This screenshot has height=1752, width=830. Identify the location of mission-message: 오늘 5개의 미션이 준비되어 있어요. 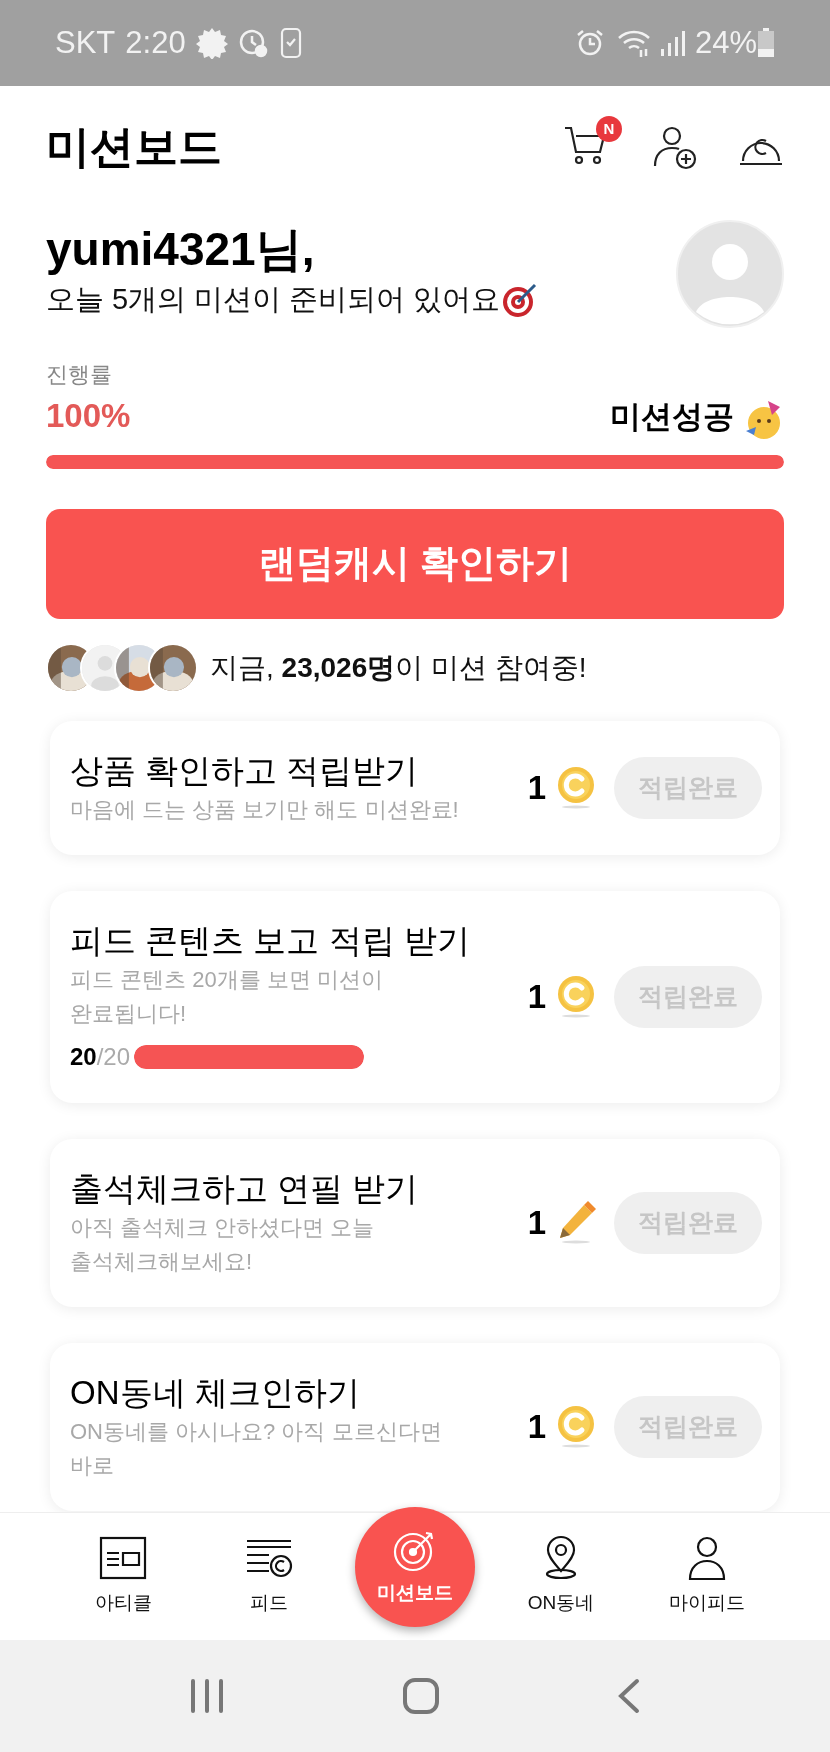
(273, 299).